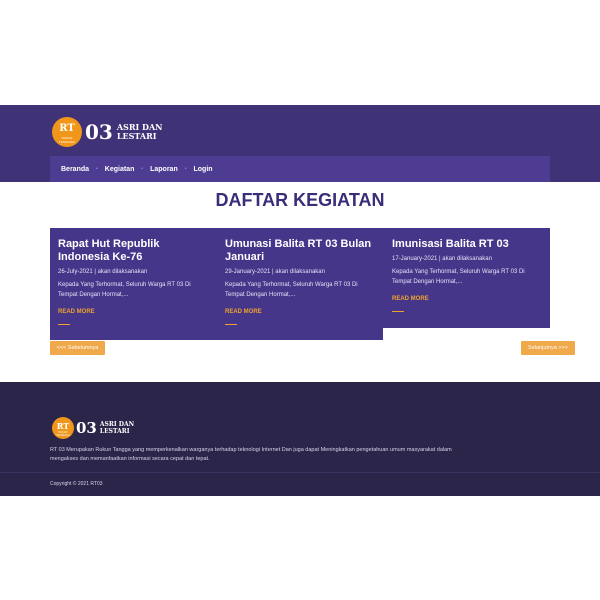 The width and height of the screenshot is (600, 600). Describe the element at coordinates (442, 259) in the screenshot. I see `card-meta: 17-January-2021 | akan dilaksanakan` at that location.